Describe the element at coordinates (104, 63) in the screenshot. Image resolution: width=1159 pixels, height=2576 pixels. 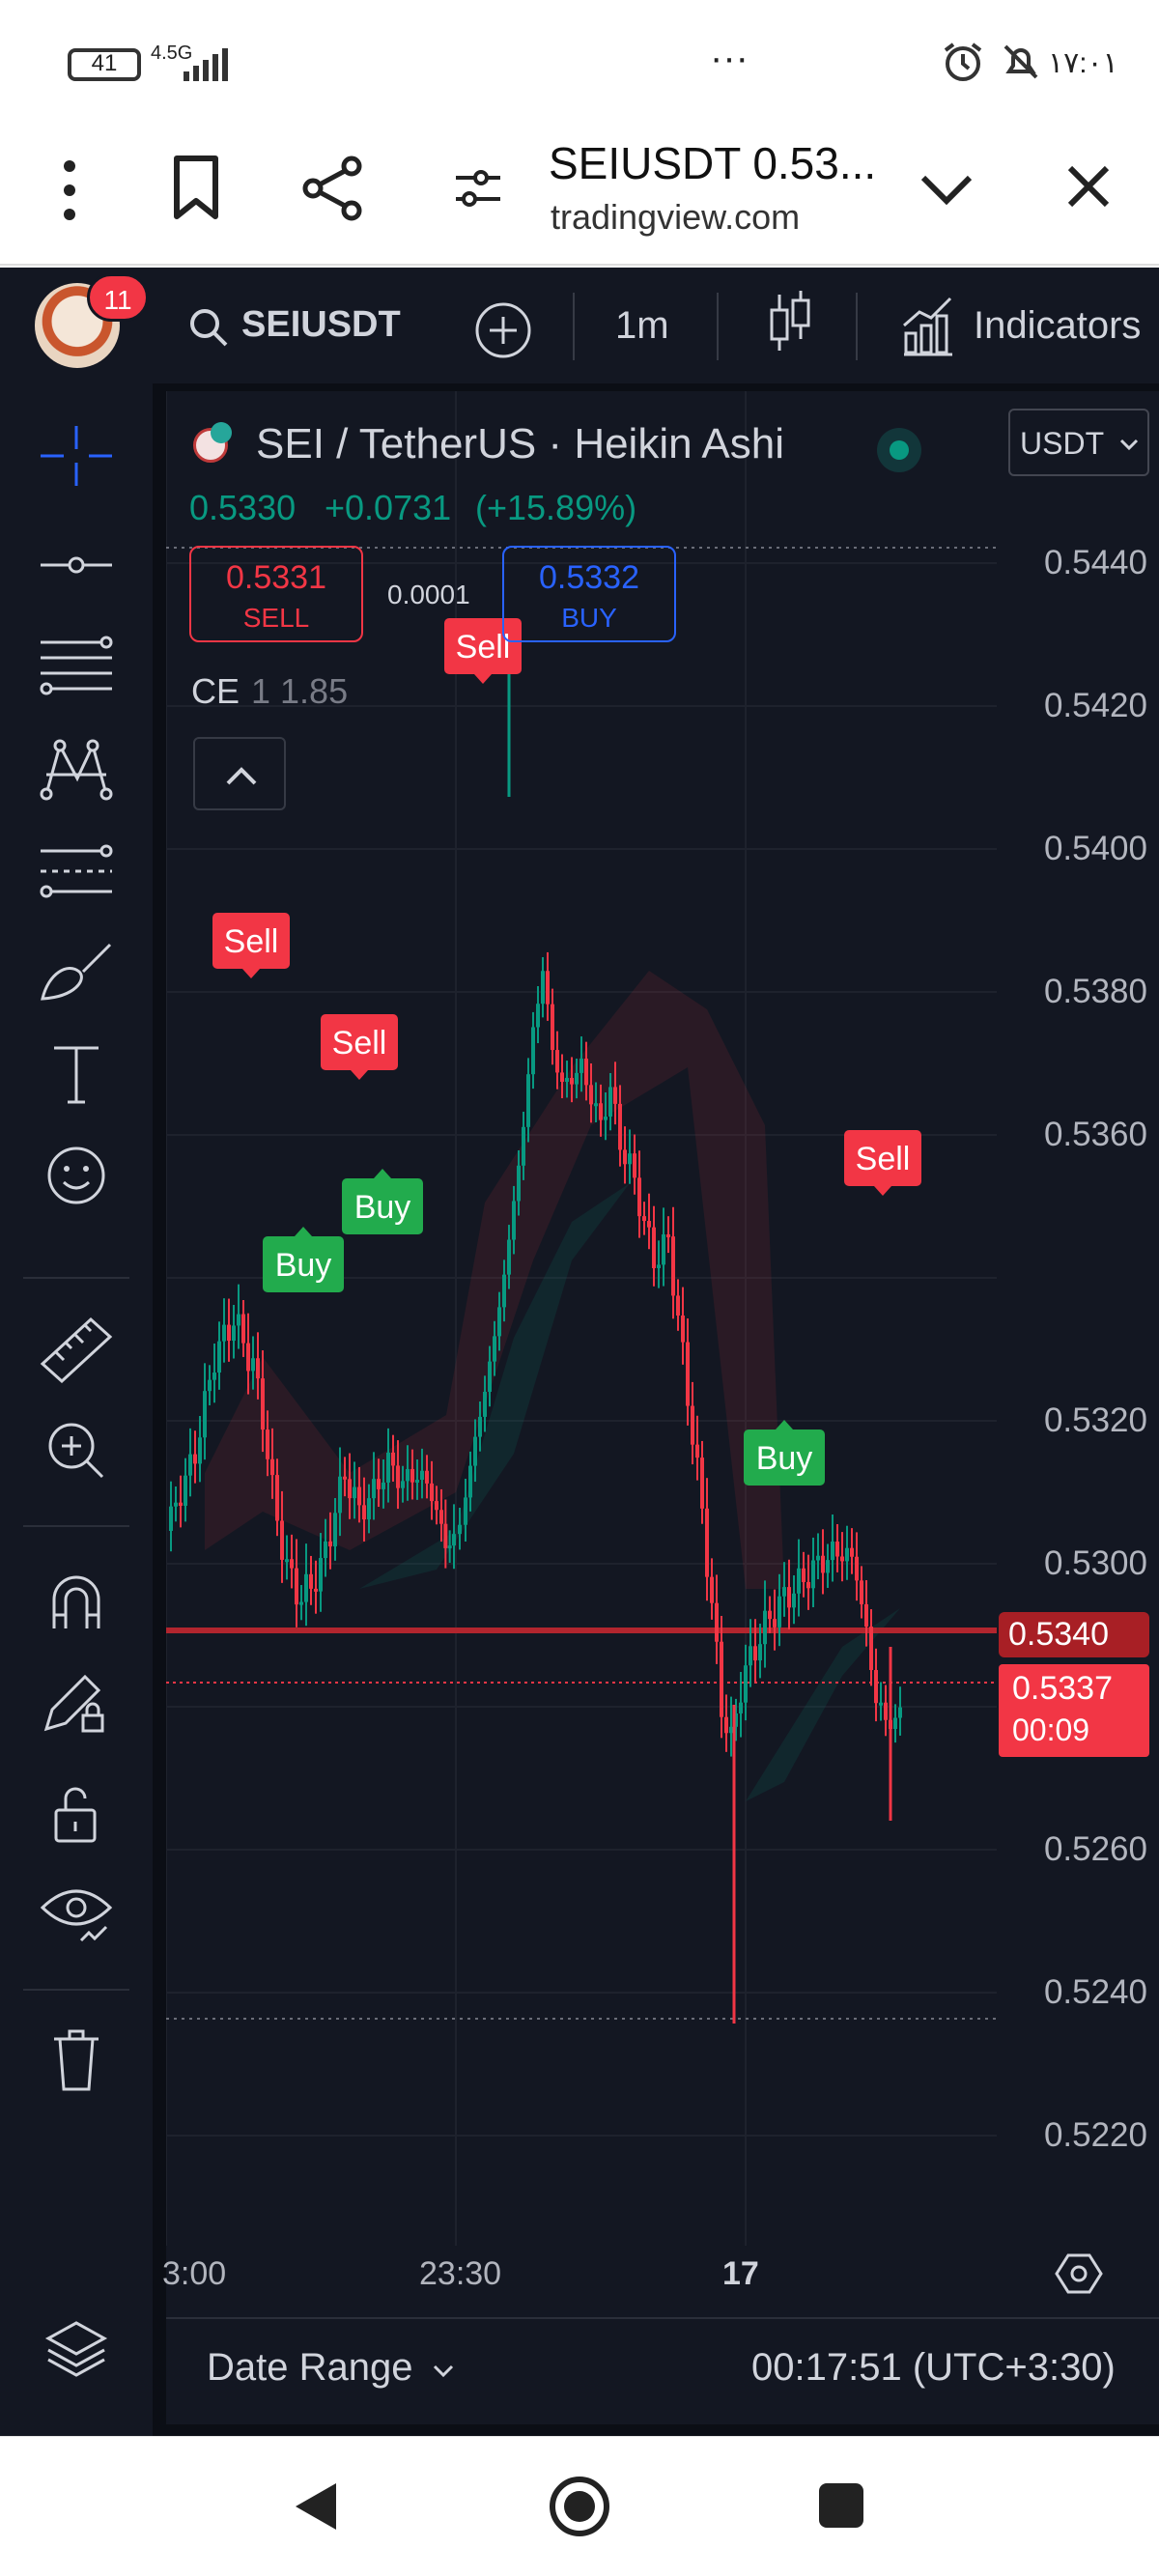
I see `battery-level: 41` at that location.